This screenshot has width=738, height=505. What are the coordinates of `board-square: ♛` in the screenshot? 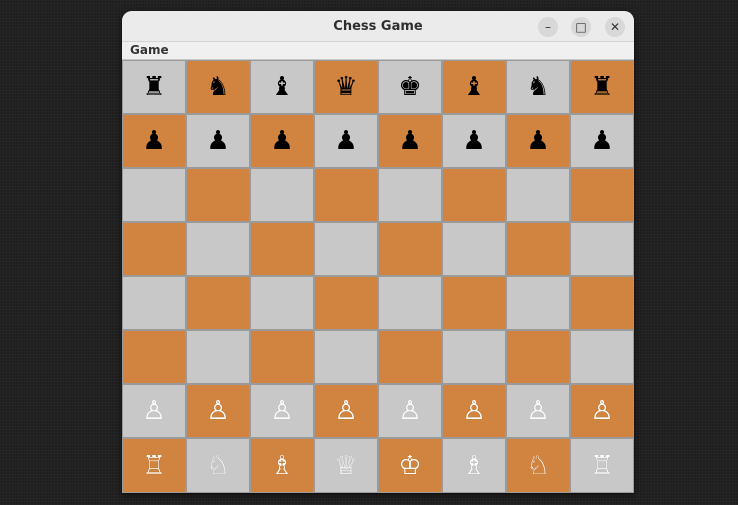 It's located at (346, 87).